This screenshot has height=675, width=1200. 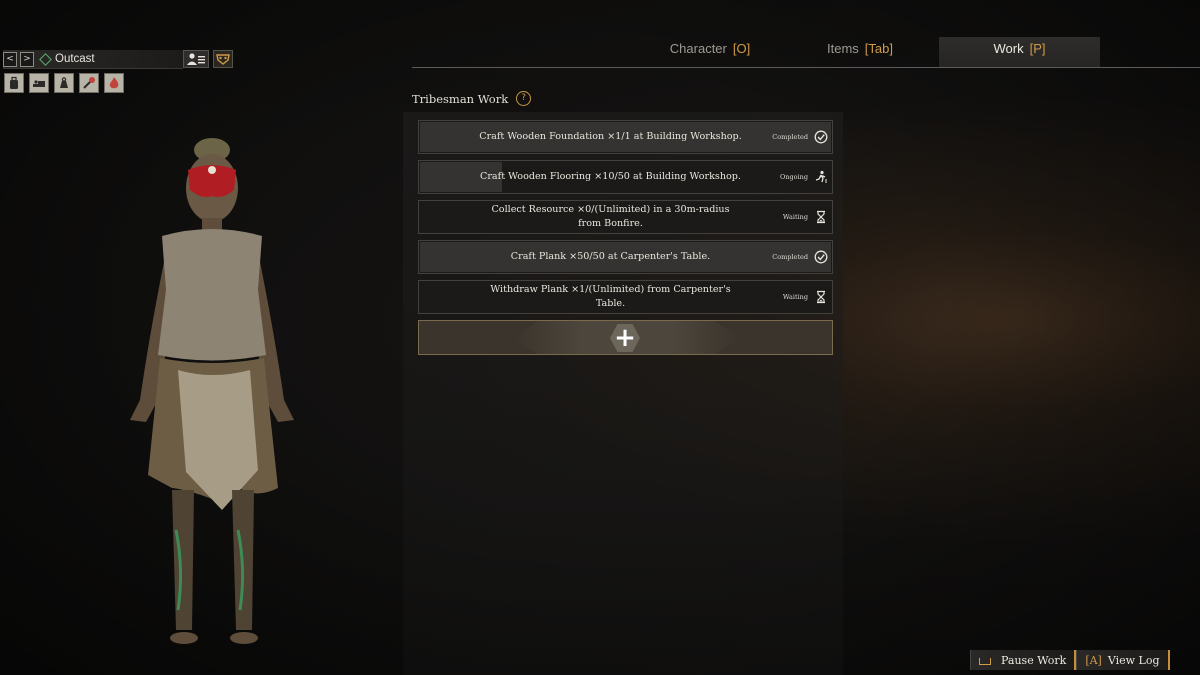 What do you see at coordinates (1037, 48) in the screenshot?
I see `tab-work-key: [P]` at bounding box center [1037, 48].